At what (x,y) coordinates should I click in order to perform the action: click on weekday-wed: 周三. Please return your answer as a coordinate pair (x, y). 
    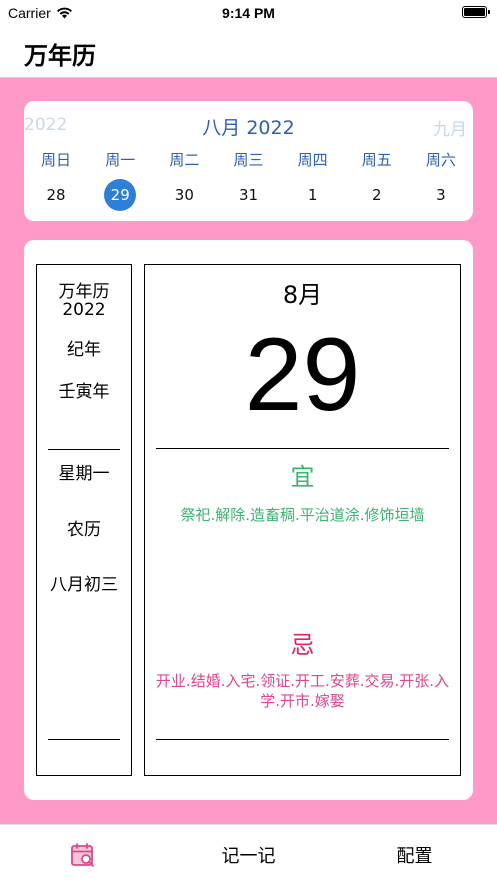
    Looking at the image, I should click on (248, 160).